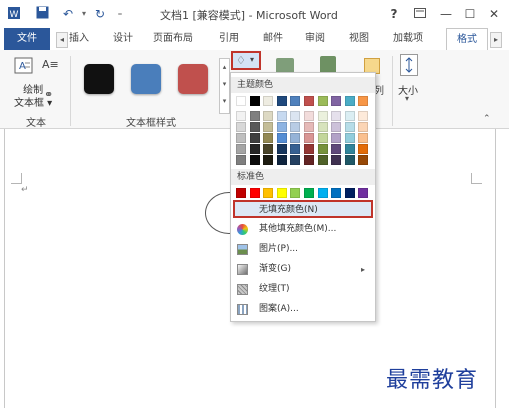 The image size is (509, 408). Describe the element at coordinates (470, 14) in the screenshot. I see `maximize-button: ☐` at that location.